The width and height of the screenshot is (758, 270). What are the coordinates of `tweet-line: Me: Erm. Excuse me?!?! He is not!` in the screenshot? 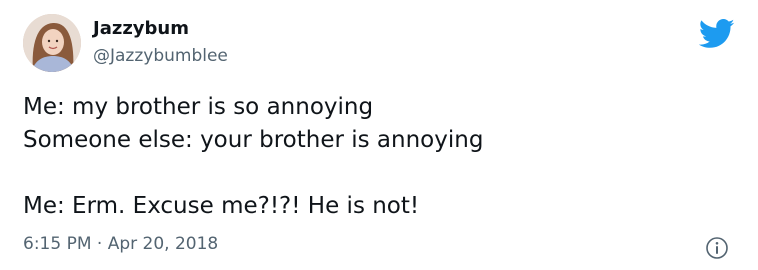 It's located at (221, 206).